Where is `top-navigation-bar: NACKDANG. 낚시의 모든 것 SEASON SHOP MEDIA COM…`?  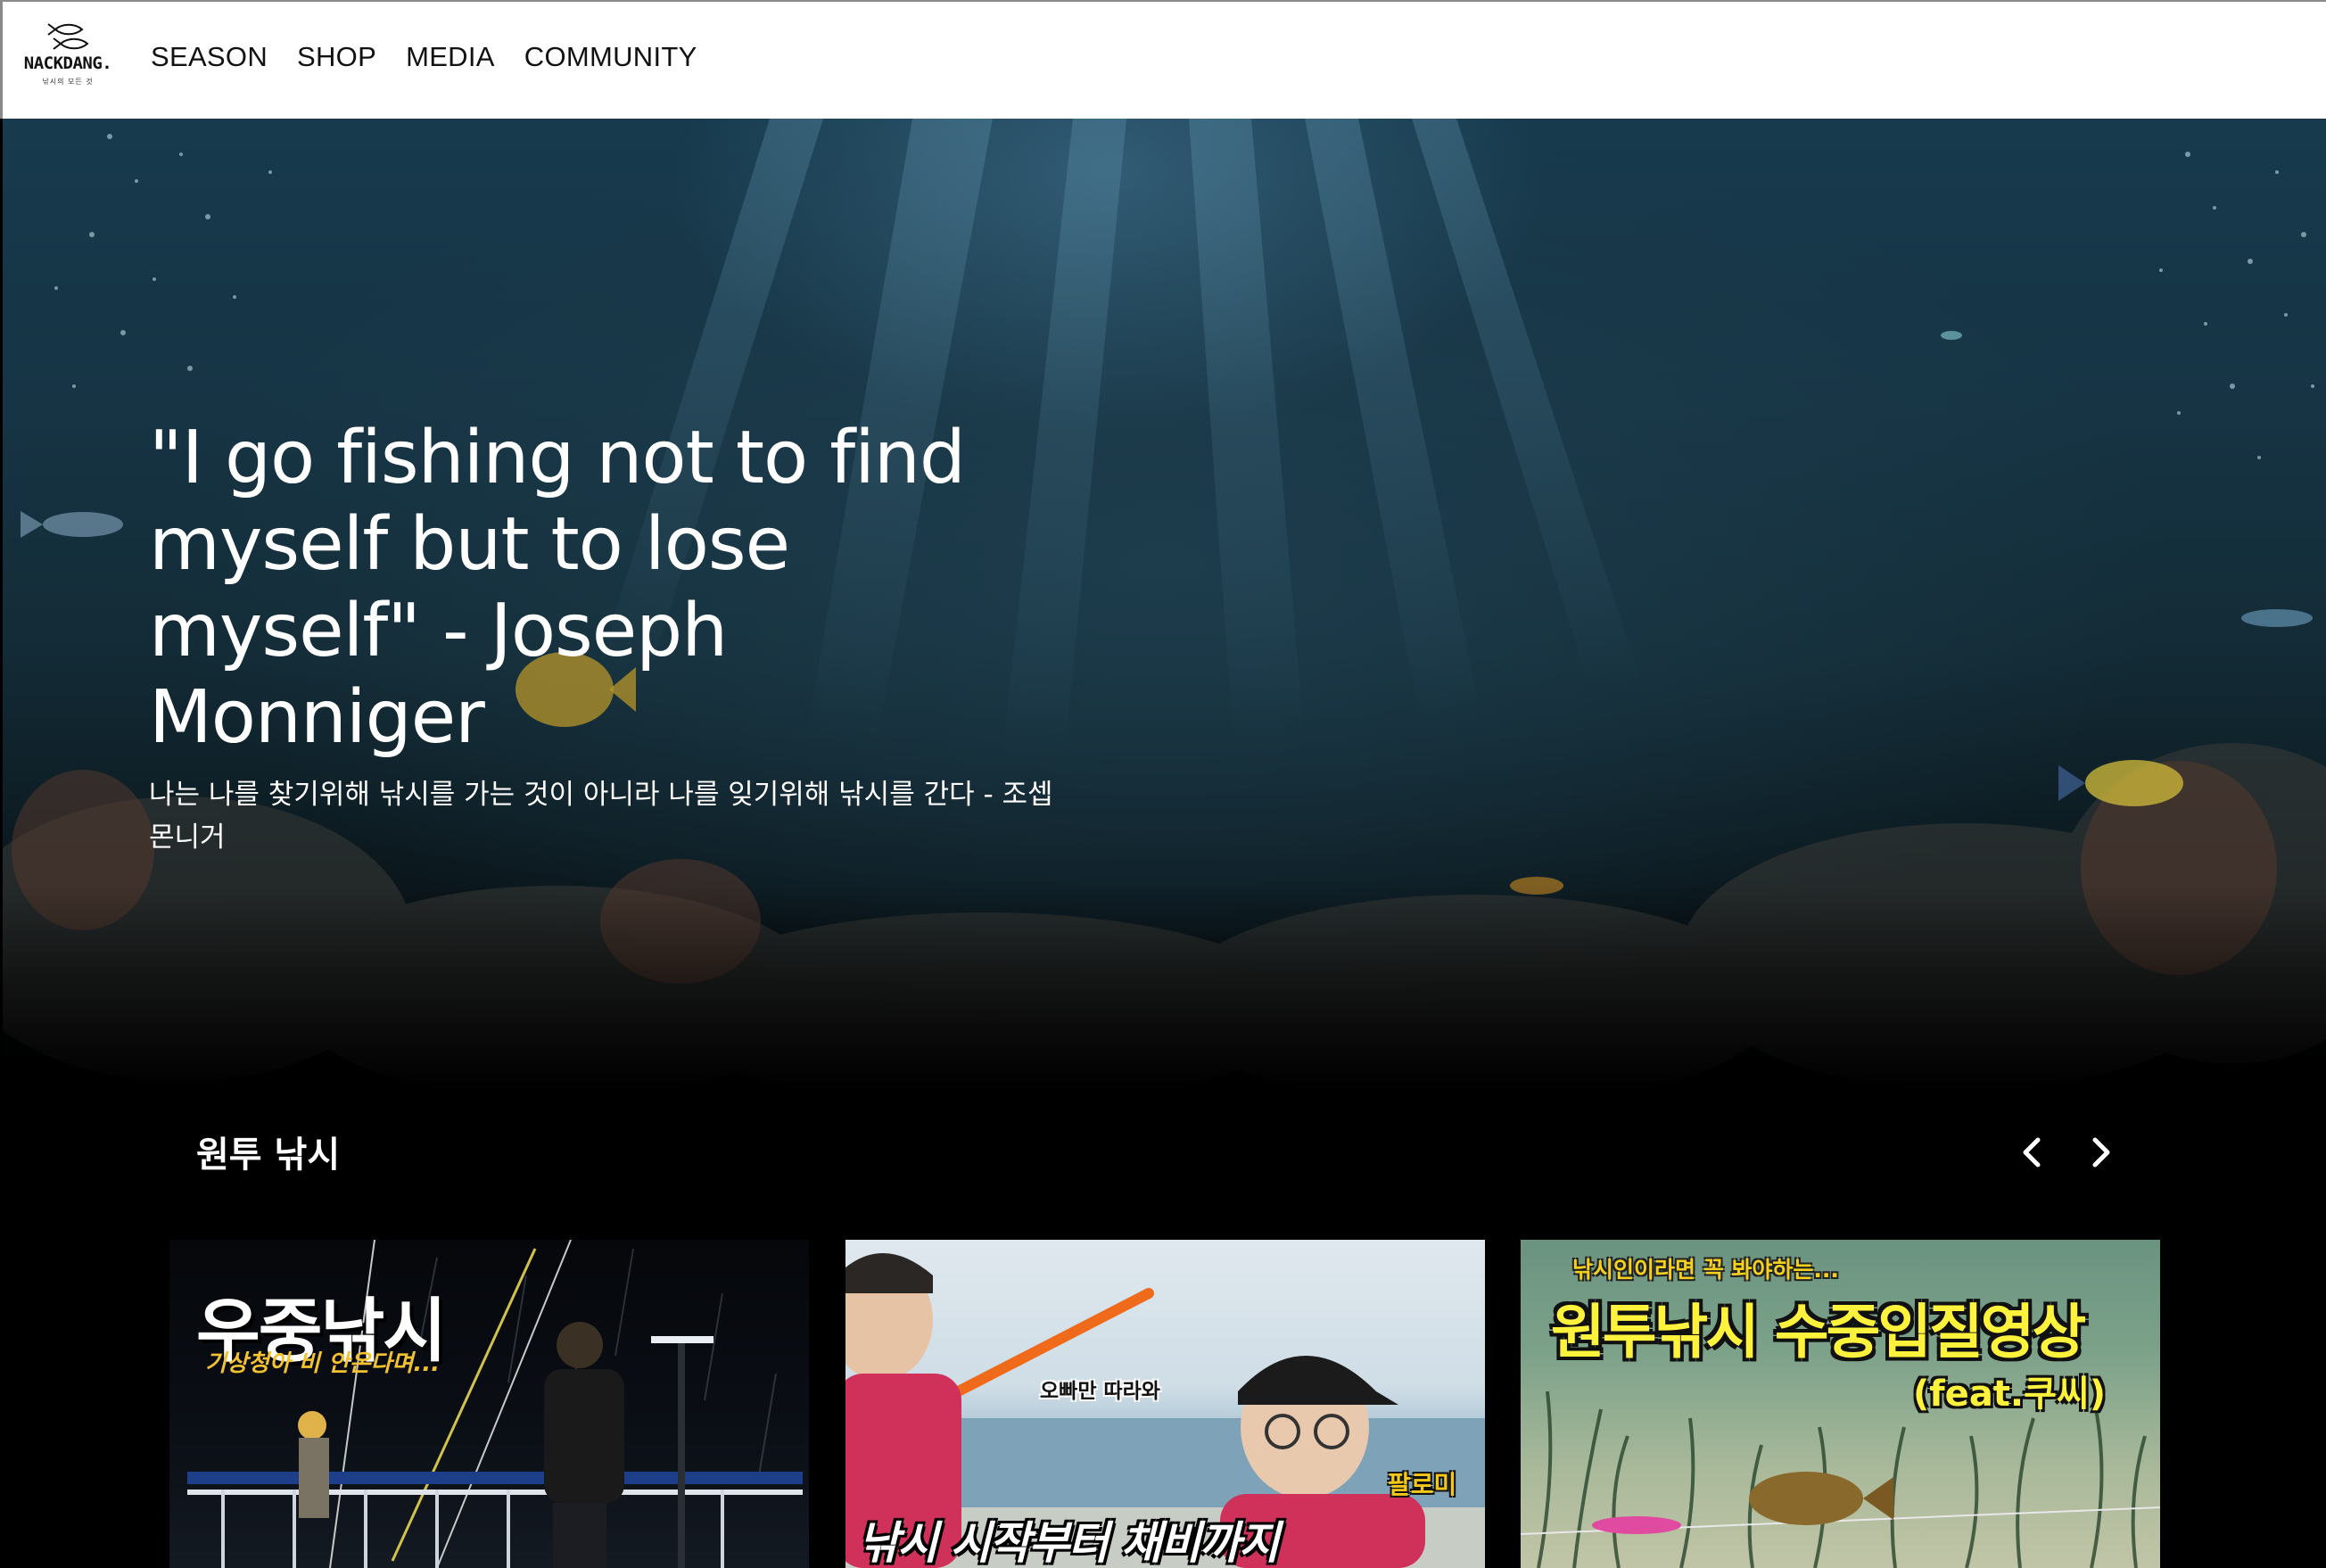 top-navigation-bar: NACKDANG. 낚시의 모든 것 SEASON SHOP MEDIA COM… is located at coordinates (1163, 59).